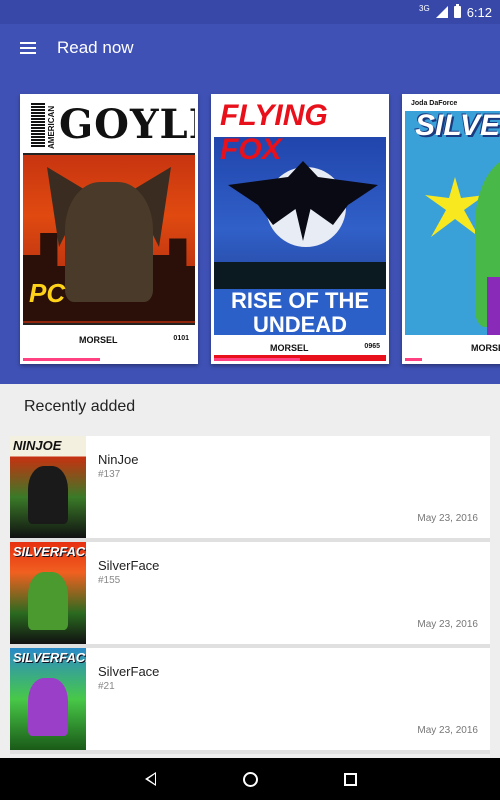 The width and height of the screenshot is (500, 800). Describe the element at coordinates (300, 313) in the screenshot. I see `cover-subtitle: RISE OF THE UNDEAD` at that location.